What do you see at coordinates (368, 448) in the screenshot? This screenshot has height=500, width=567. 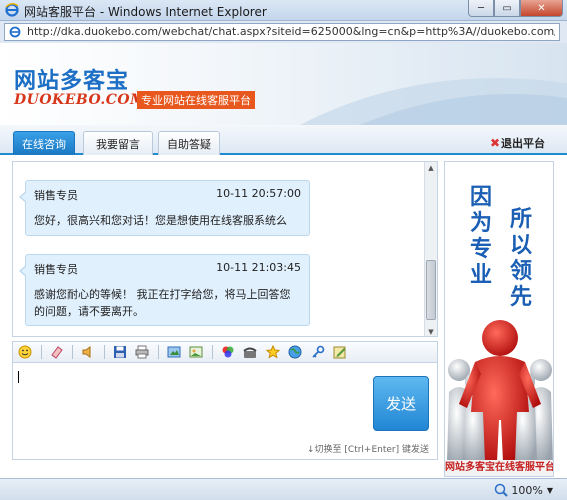 I see `send-hint: ↓切换至 [Ctrl+Enter] 键发送` at bounding box center [368, 448].